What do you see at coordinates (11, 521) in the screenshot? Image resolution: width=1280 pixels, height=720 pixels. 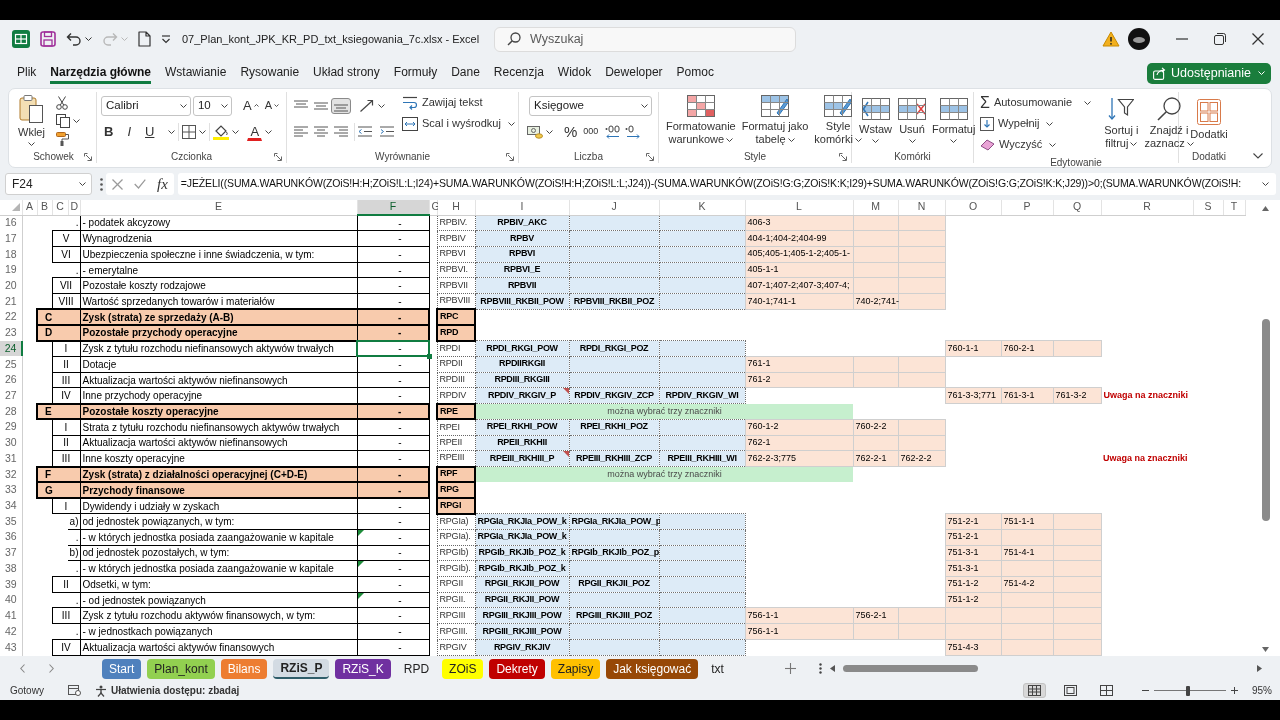 I see `row-header: 35` at bounding box center [11, 521].